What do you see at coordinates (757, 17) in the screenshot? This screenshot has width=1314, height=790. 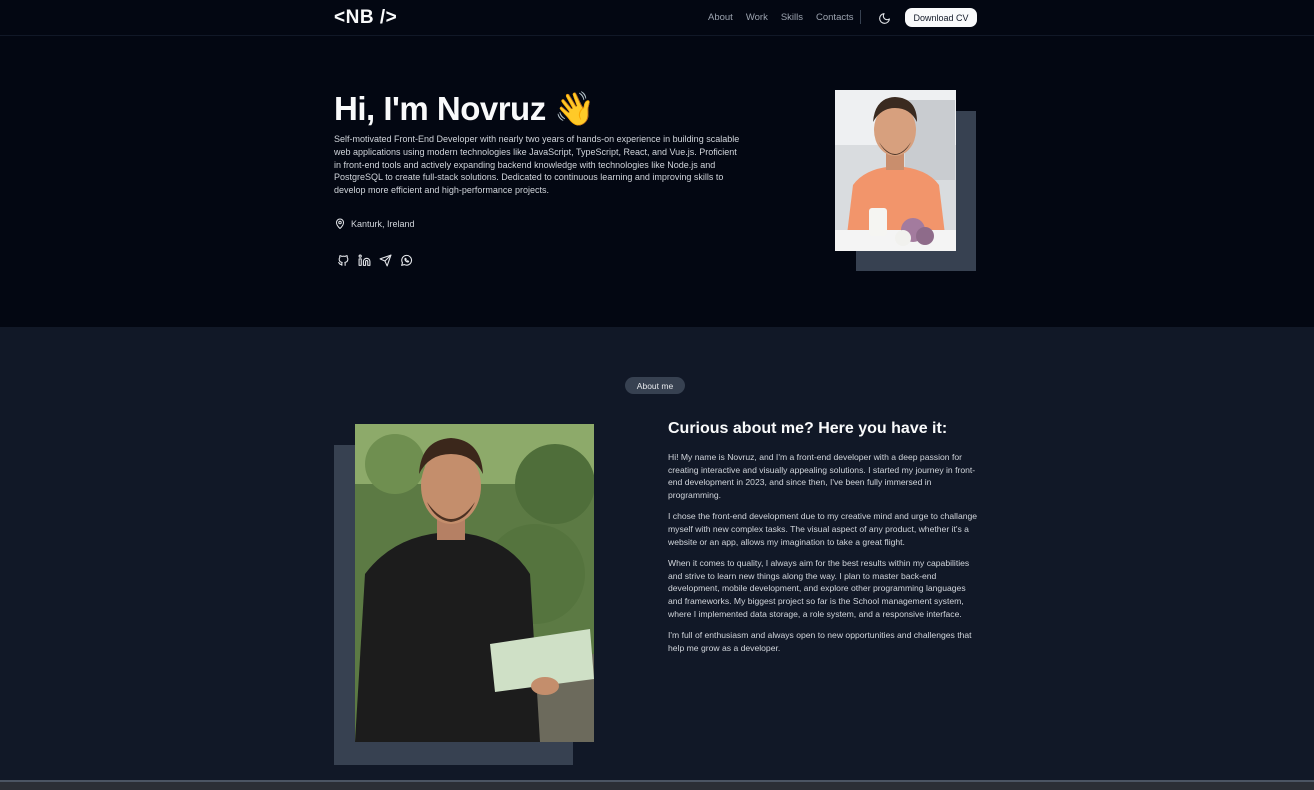 I see `nav-link-work: Work` at bounding box center [757, 17].